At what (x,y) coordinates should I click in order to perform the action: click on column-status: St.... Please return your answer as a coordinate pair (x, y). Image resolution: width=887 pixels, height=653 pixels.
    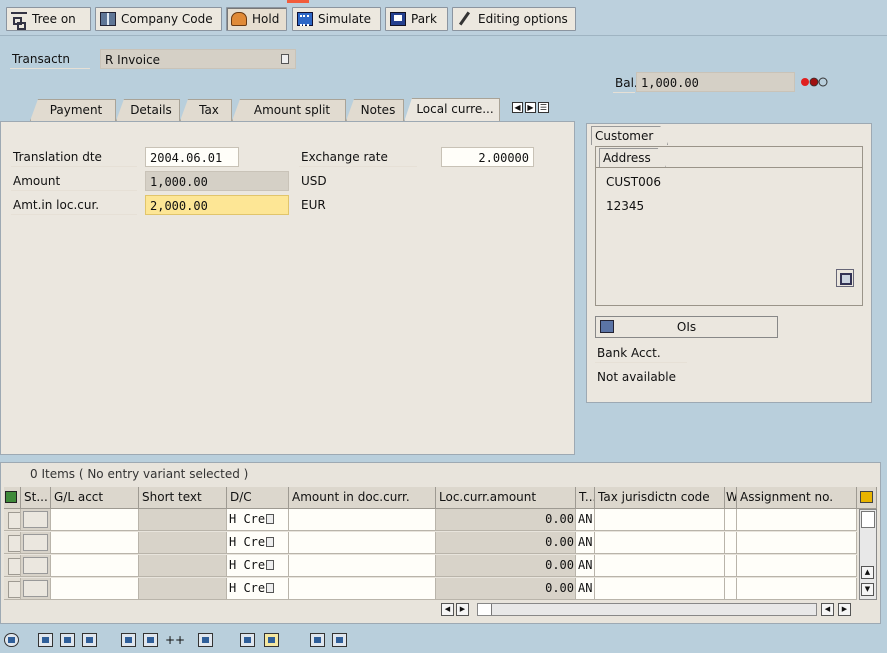
    Looking at the image, I should click on (36, 498).